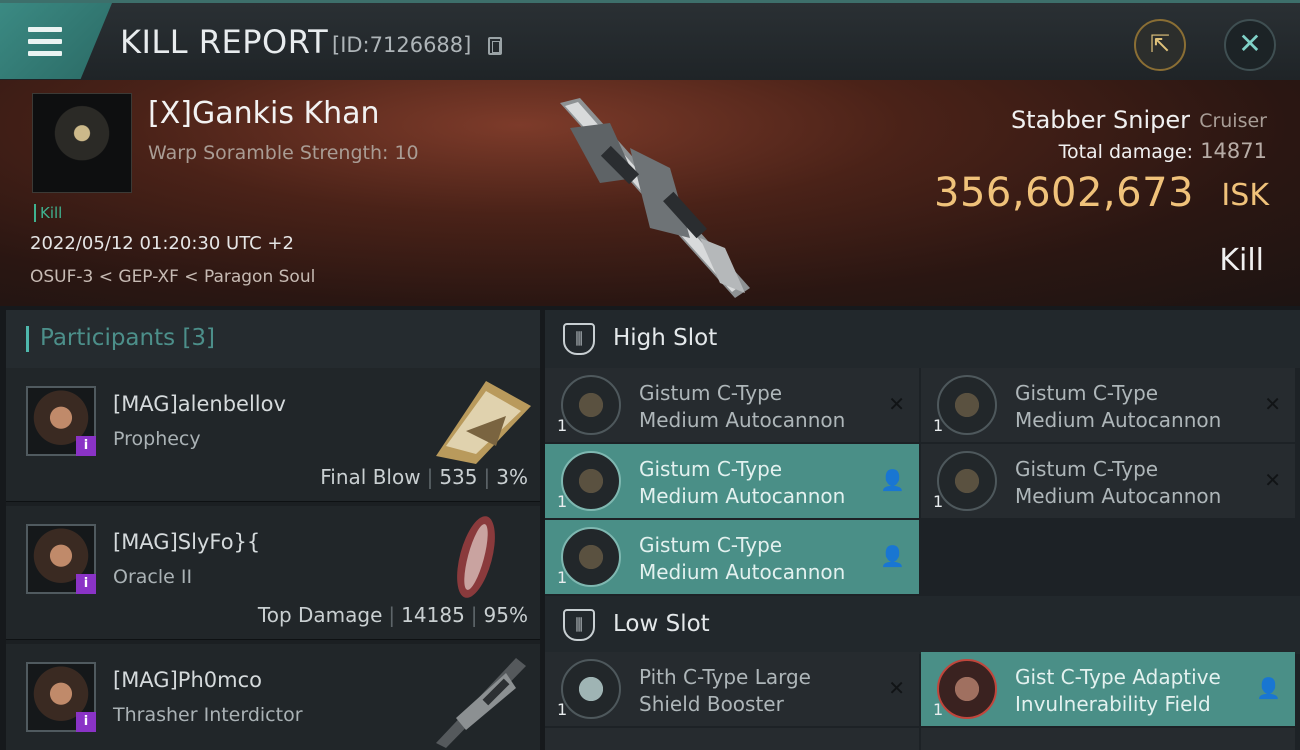 The width and height of the screenshot is (1300, 750). I want to click on participant-percent: 95%, so click(505, 615).